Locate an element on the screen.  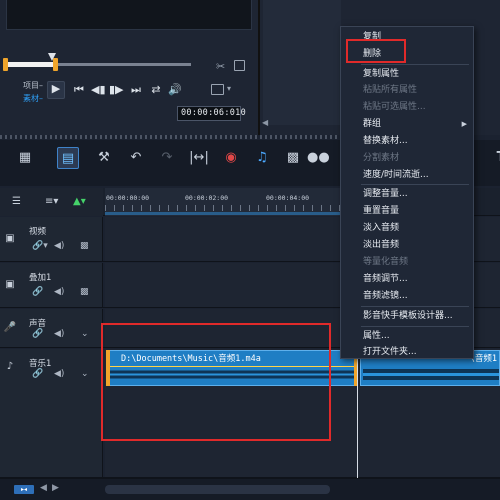
ruler-tick-label: 00:00:02:00 is located at coordinates (207, 198).